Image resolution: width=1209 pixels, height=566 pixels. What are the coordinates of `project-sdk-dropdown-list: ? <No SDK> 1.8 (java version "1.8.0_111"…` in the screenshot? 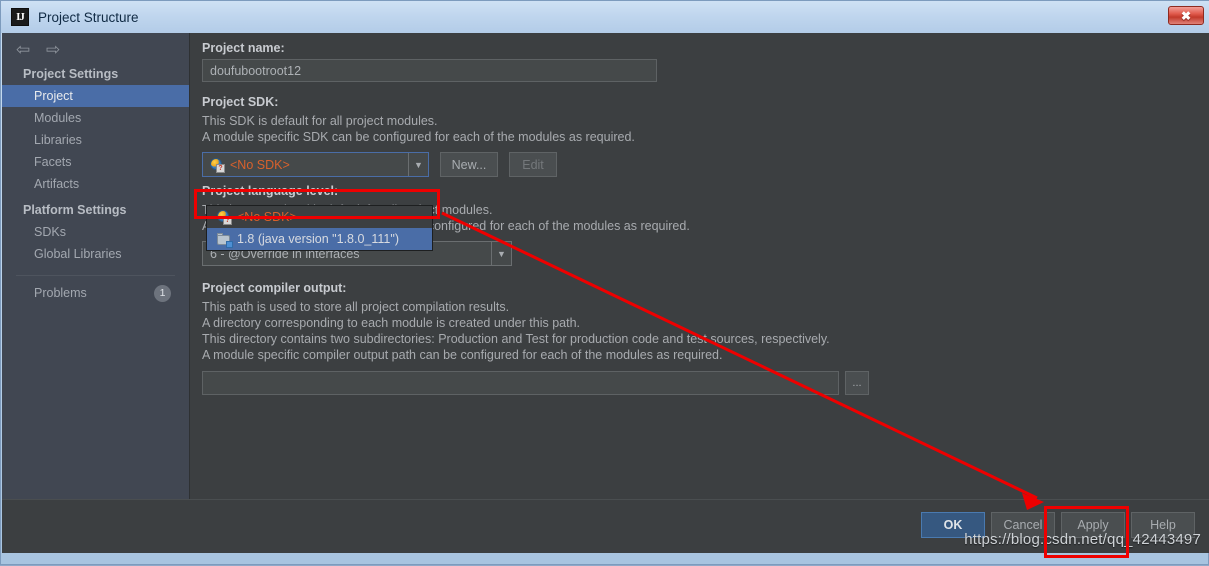 It's located at (319, 228).